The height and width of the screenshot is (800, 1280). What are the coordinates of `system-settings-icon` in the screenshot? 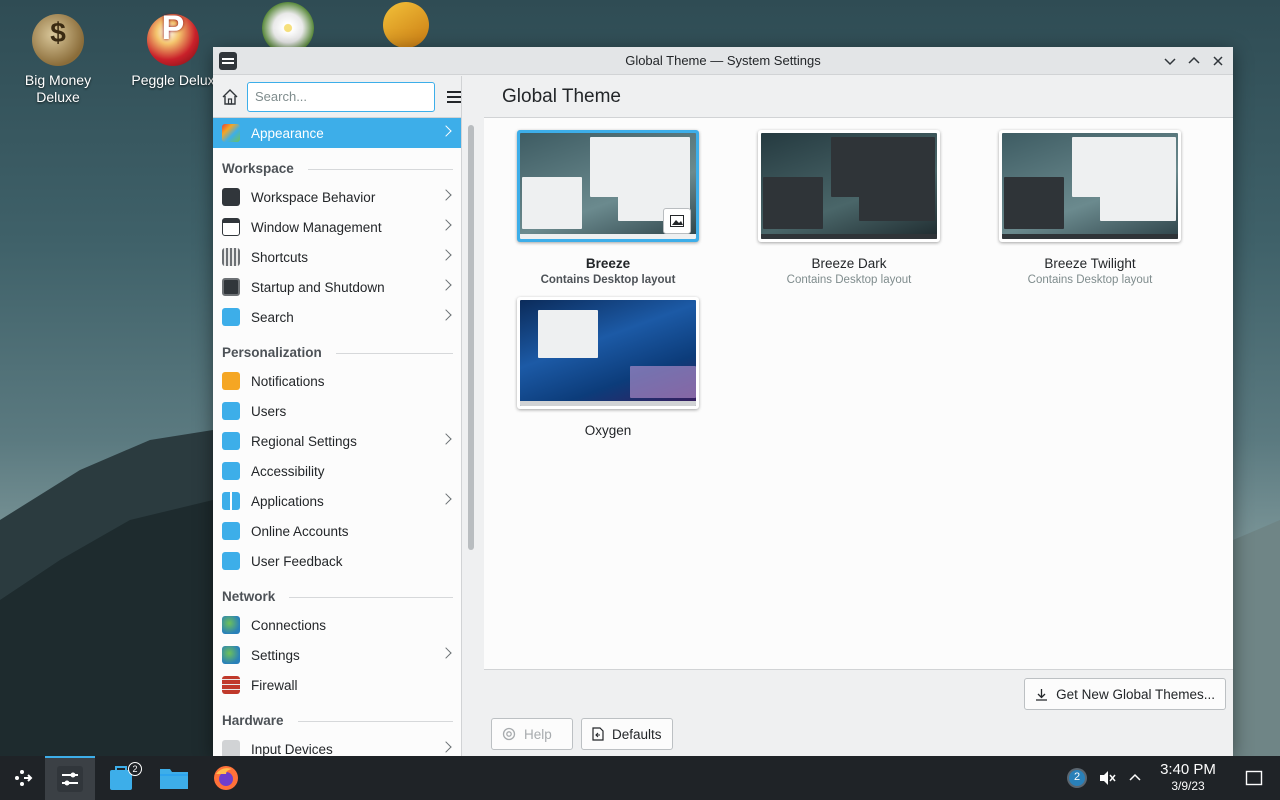 It's located at (70, 779).